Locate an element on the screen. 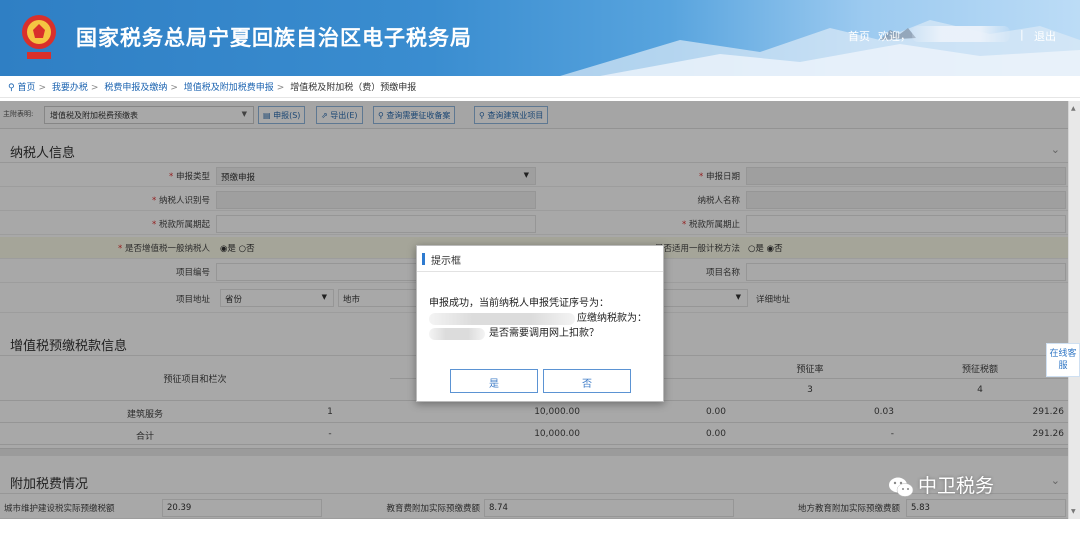 The width and height of the screenshot is (1080, 534). wechat-watermark: 中卫税务 is located at coordinates (941, 484).